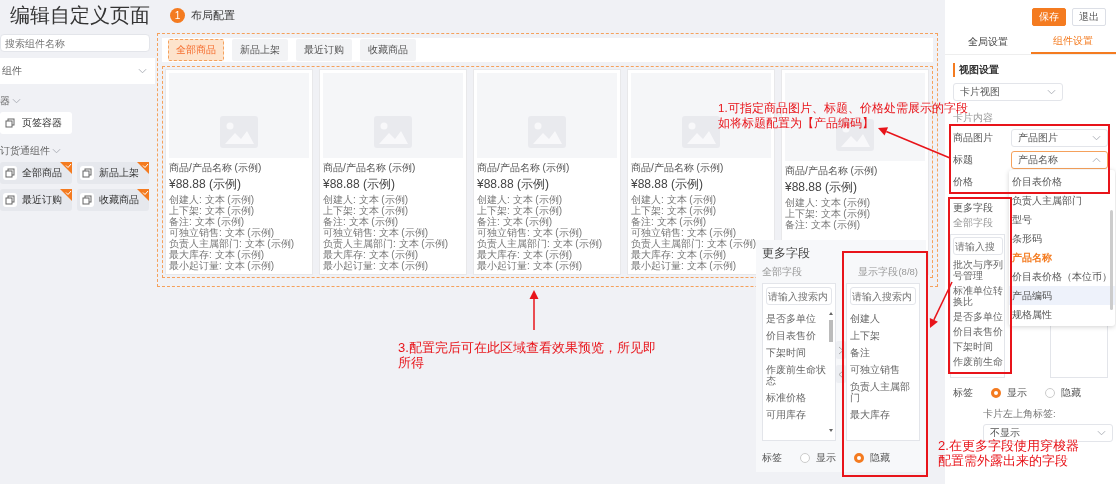  What do you see at coordinates (973, 223) in the screenshot?
I see `list-label: 全部字段` at bounding box center [973, 223].